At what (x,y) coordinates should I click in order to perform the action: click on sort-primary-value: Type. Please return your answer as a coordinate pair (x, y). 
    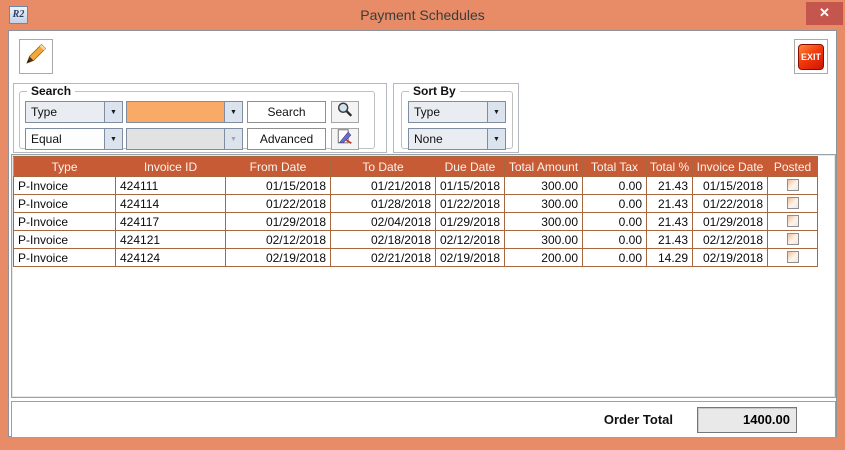
    Looking at the image, I should click on (427, 112).